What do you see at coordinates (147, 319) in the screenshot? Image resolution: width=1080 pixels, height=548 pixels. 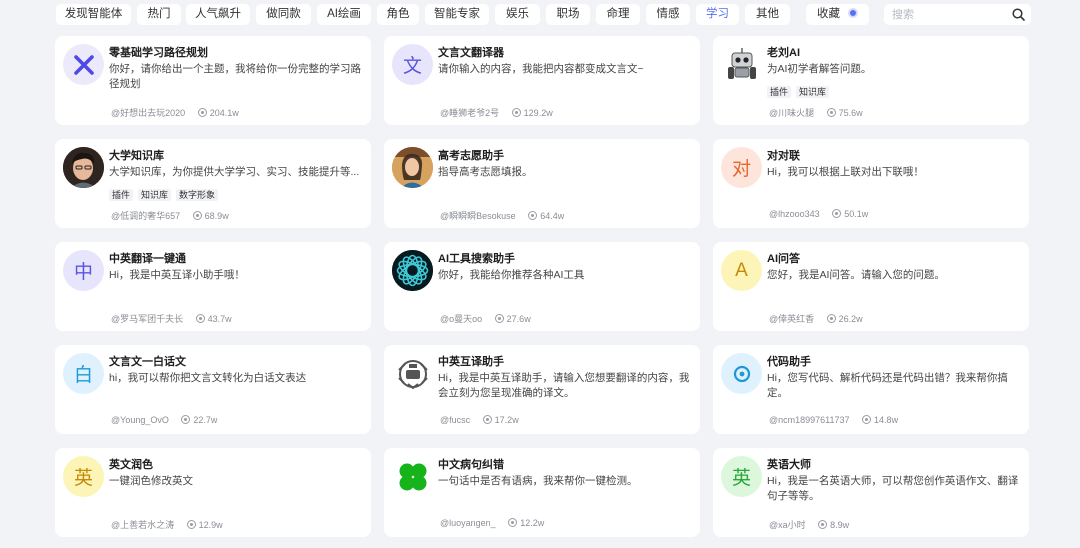 I see `agent-author: @罗马军团千夫长` at bounding box center [147, 319].